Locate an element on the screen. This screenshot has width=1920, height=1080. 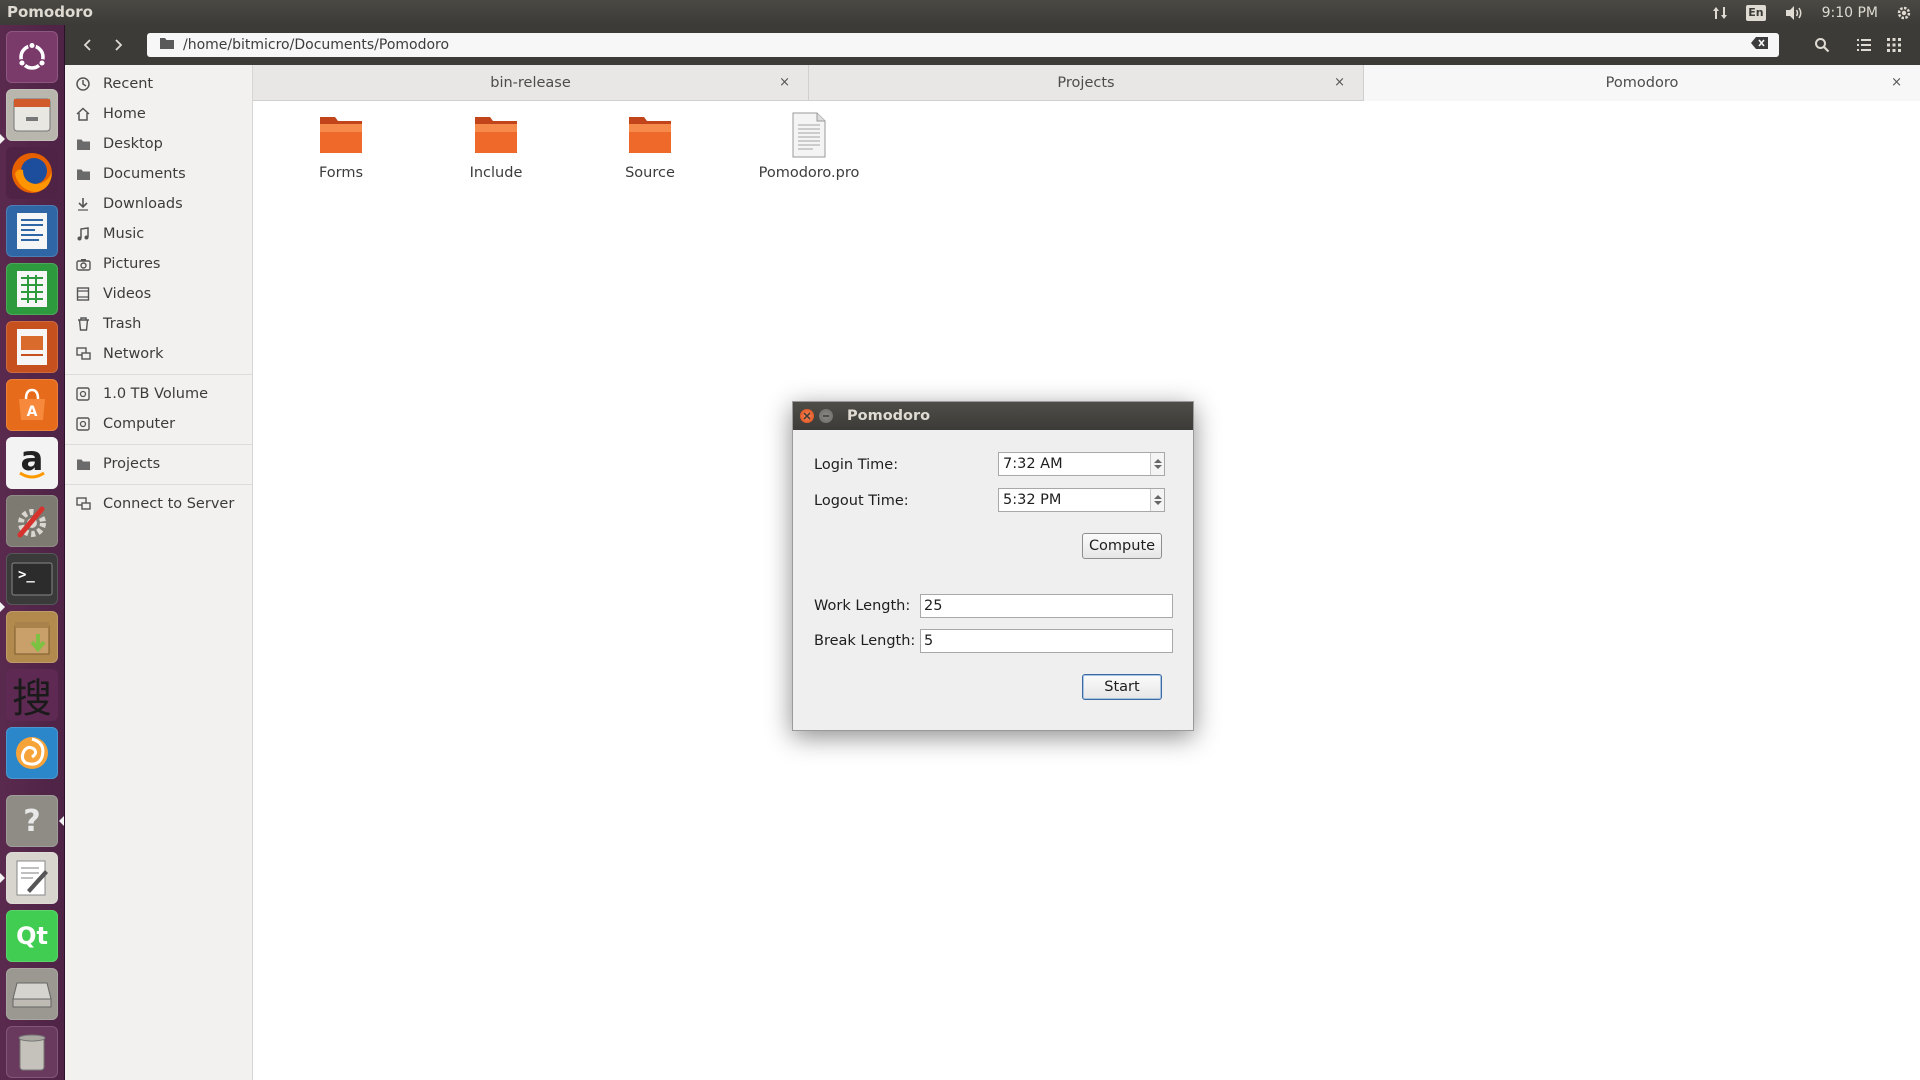
file-name: Pomodoro.pro is located at coordinates (809, 173).